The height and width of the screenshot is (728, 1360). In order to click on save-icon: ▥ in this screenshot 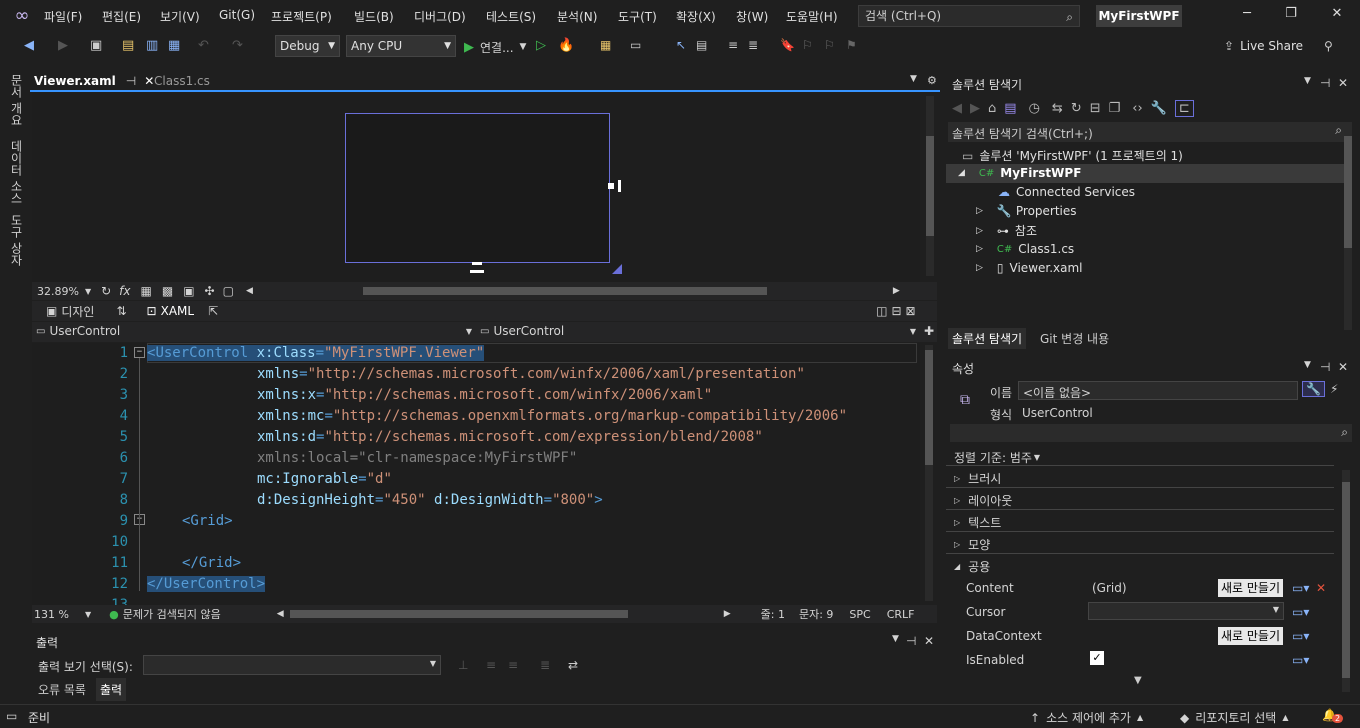, I will do `click(152, 45)`.